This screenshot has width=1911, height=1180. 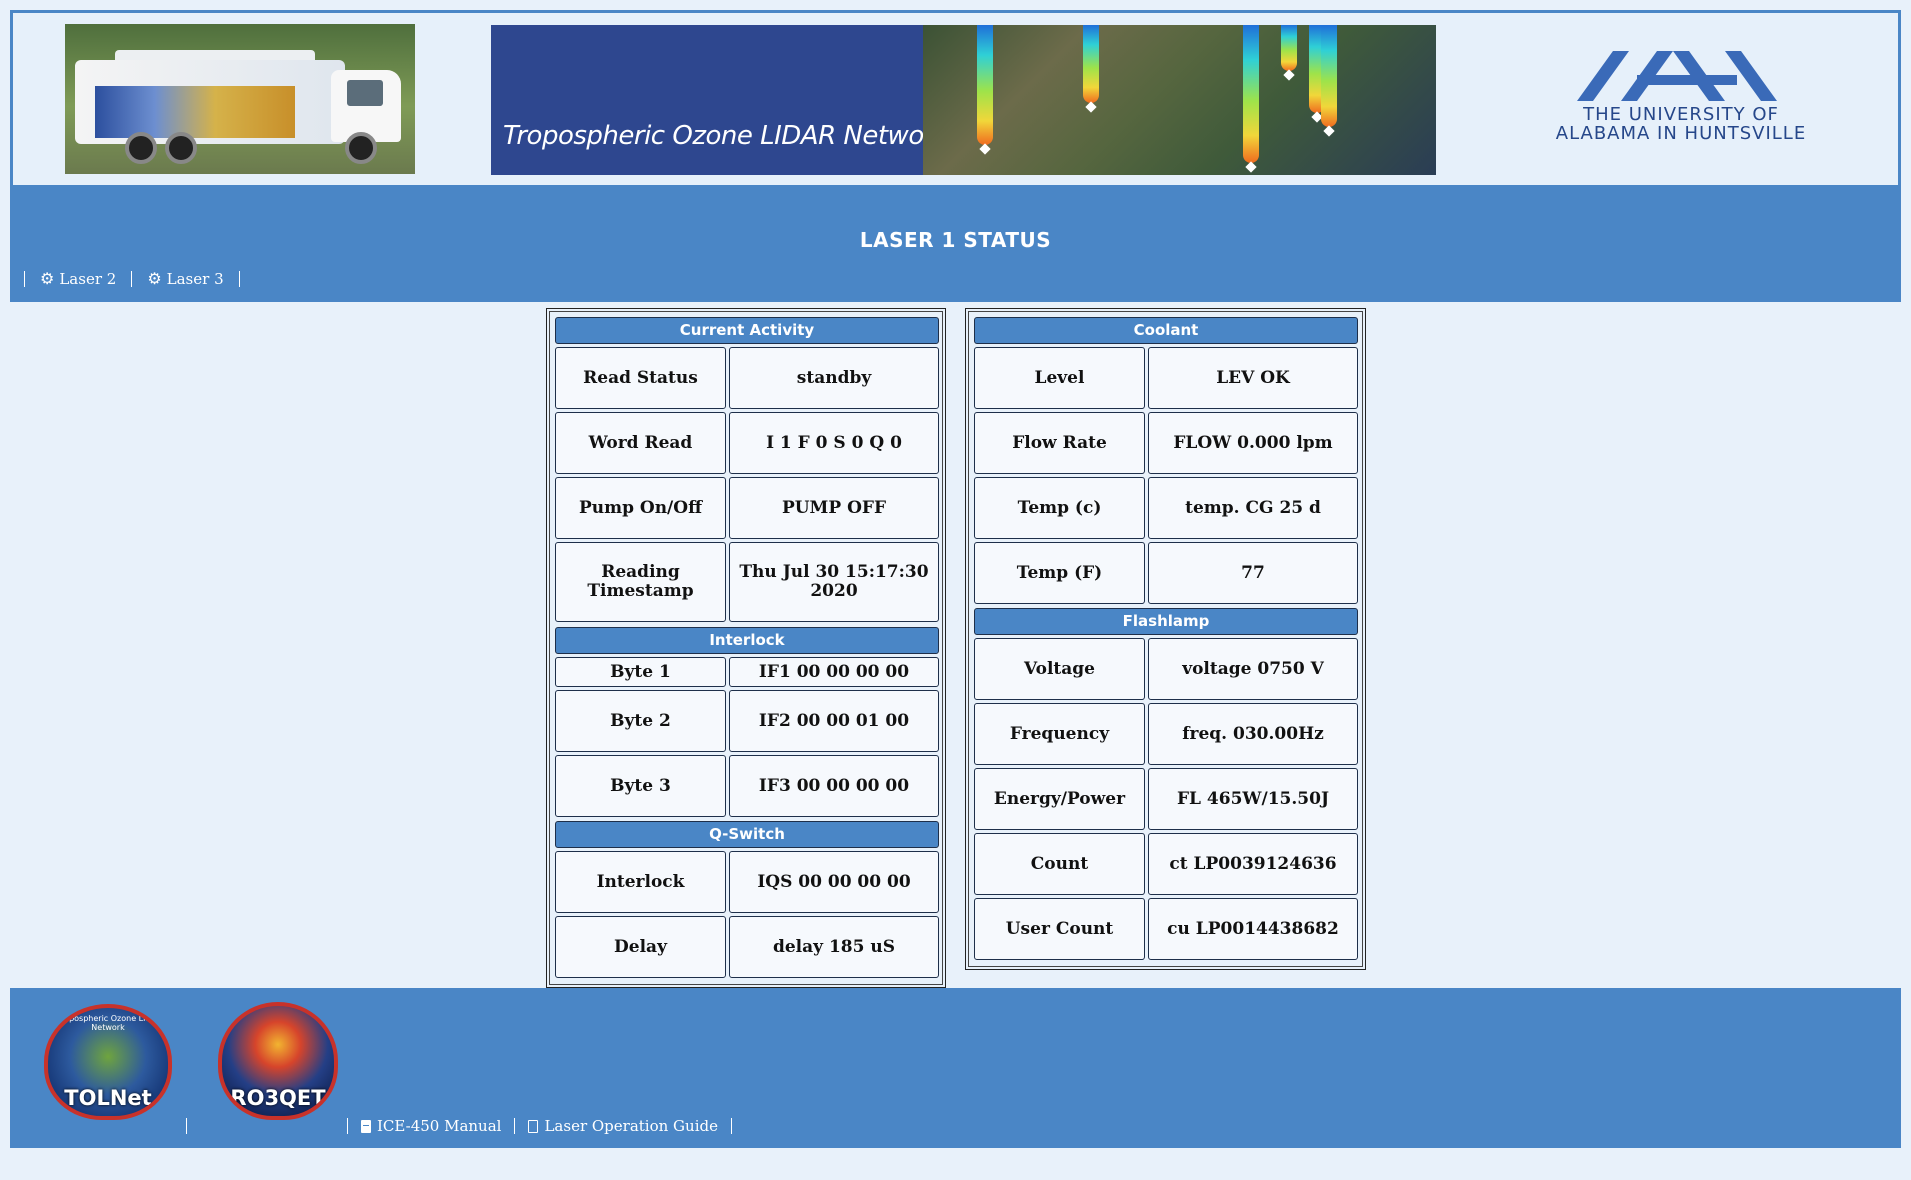 What do you see at coordinates (1059, 443) in the screenshot?
I see `row-label-flow-rate: Flow Rate` at bounding box center [1059, 443].